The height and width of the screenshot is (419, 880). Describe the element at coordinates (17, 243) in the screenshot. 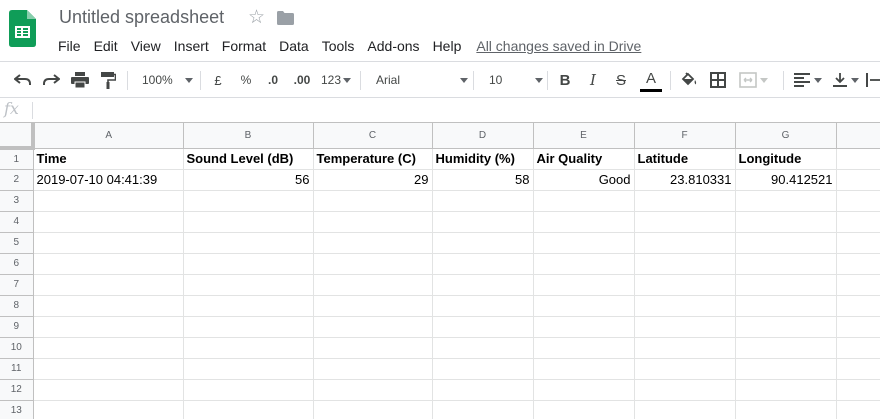

I see `row-header: 5` at that location.